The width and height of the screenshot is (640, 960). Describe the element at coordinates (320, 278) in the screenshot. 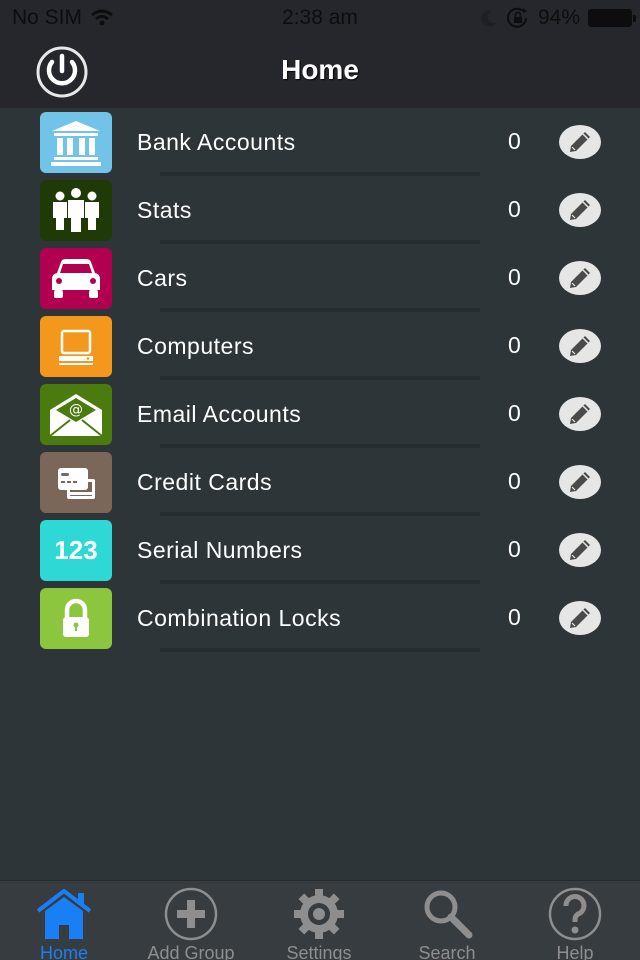

I see `list-item: Cars 0` at that location.